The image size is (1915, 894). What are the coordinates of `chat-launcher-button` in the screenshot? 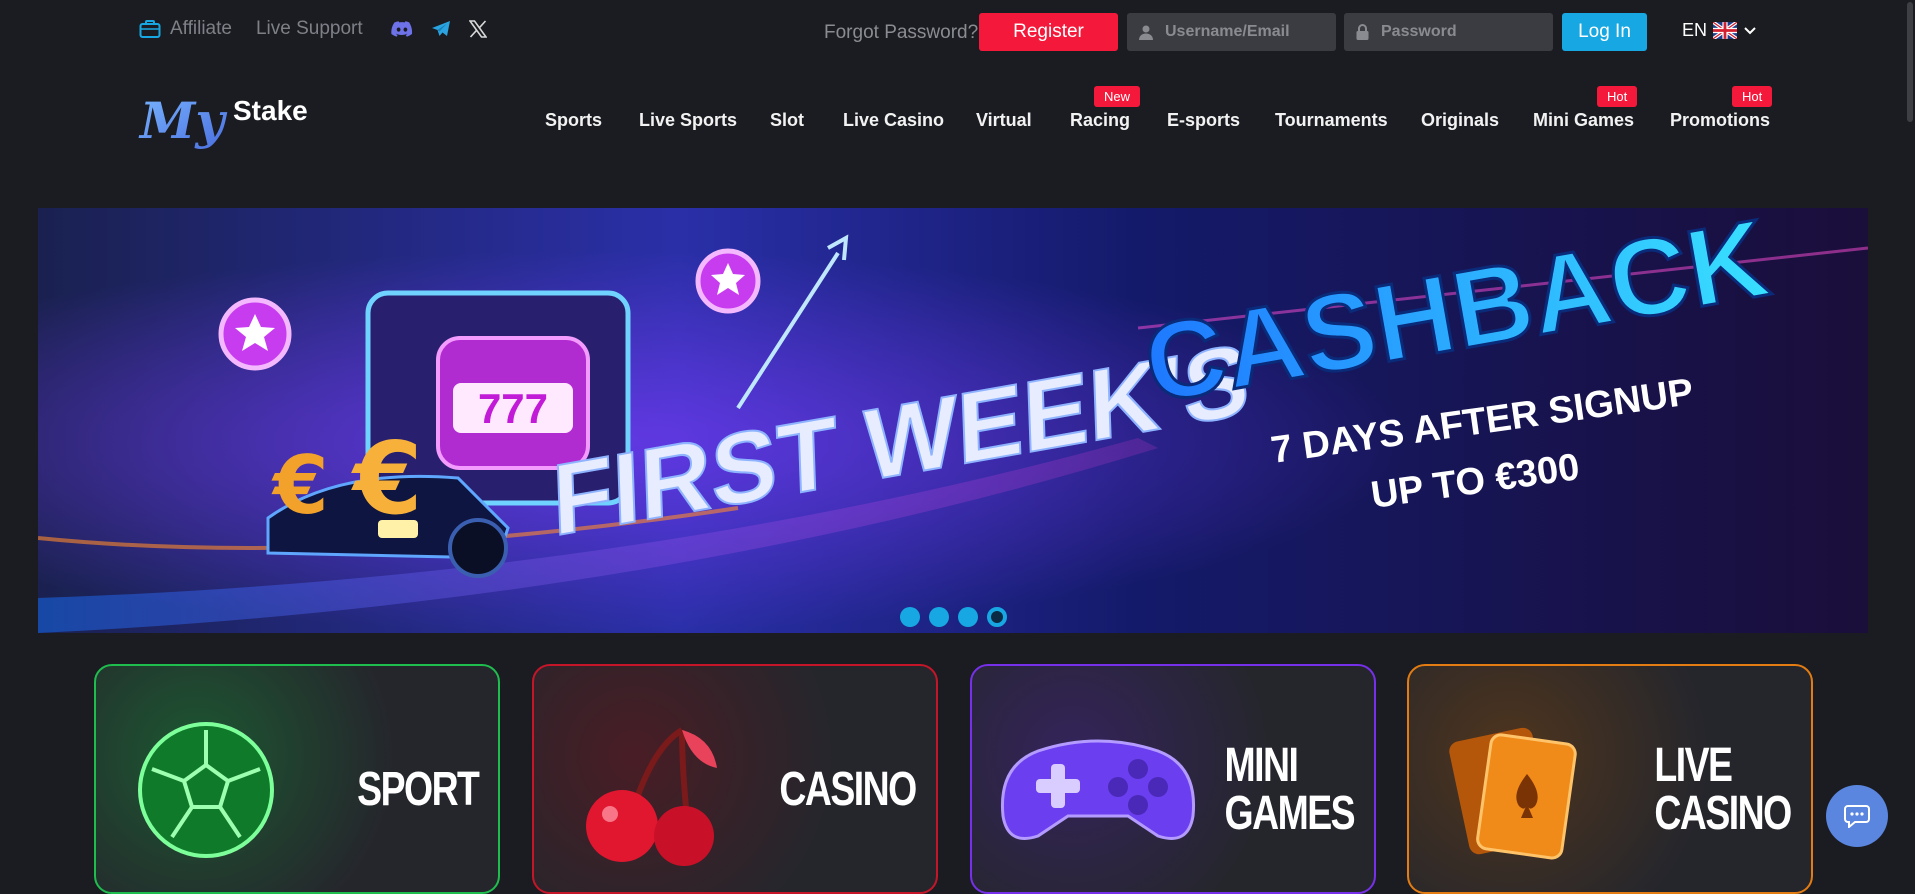 It's located at (1857, 816).